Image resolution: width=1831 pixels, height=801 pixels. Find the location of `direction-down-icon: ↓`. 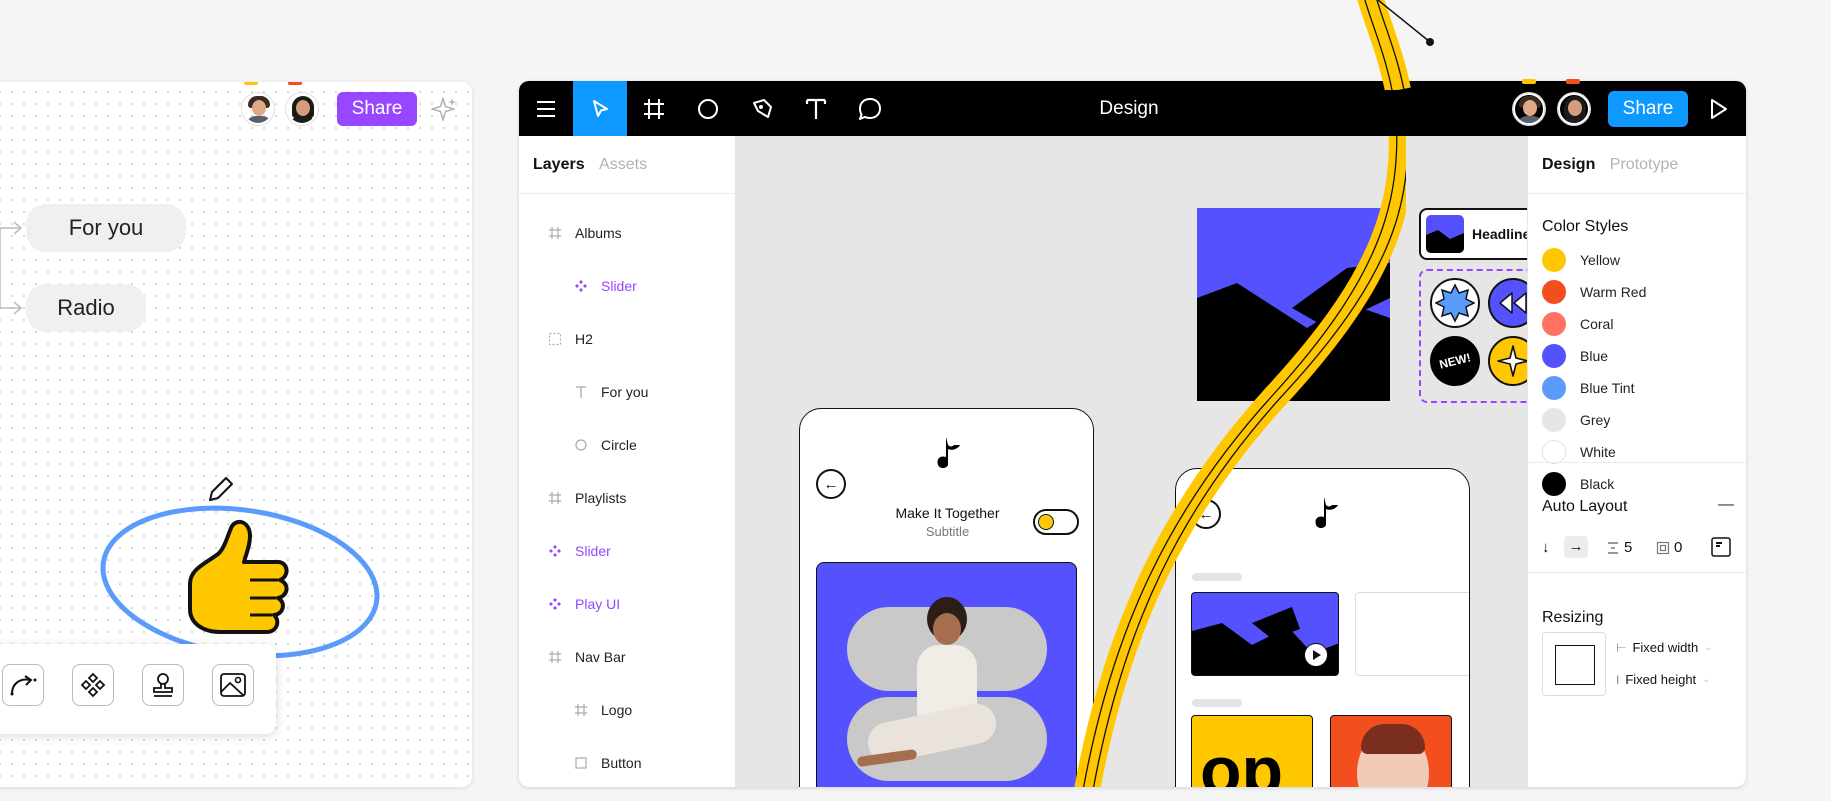

direction-down-icon: ↓ is located at coordinates (1551, 548).